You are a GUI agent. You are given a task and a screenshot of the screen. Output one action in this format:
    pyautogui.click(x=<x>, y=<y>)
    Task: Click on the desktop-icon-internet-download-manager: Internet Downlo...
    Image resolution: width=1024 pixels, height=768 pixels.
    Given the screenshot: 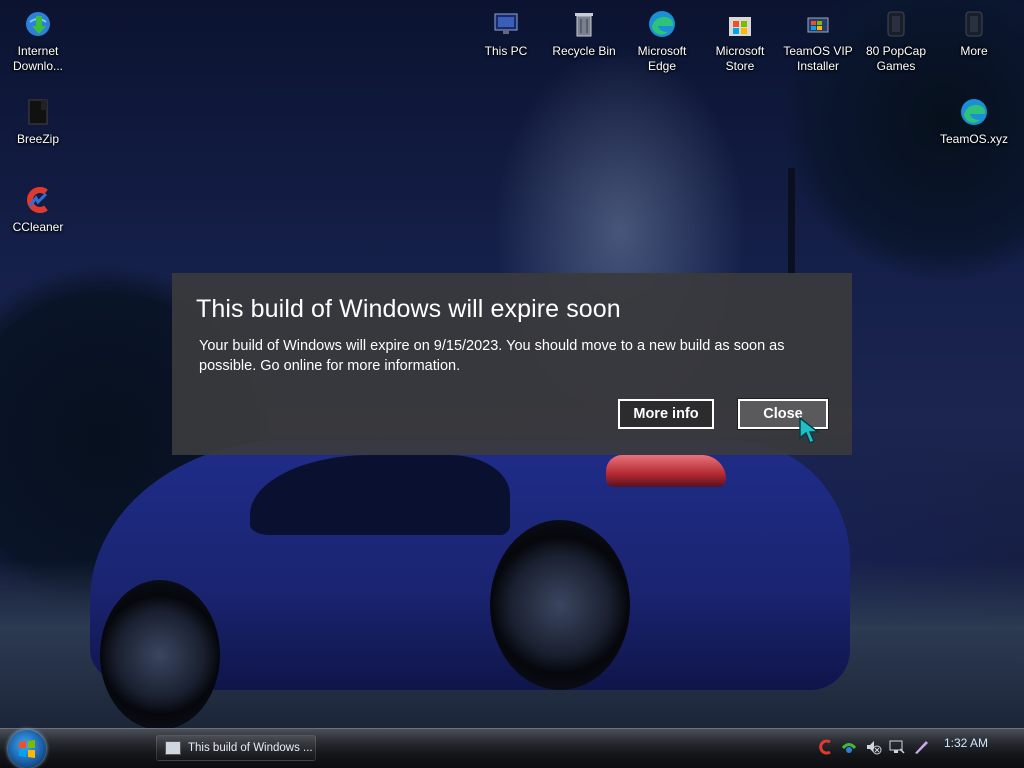 What is the action you would take?
    pyautogui.click(x=38, y=41)
    